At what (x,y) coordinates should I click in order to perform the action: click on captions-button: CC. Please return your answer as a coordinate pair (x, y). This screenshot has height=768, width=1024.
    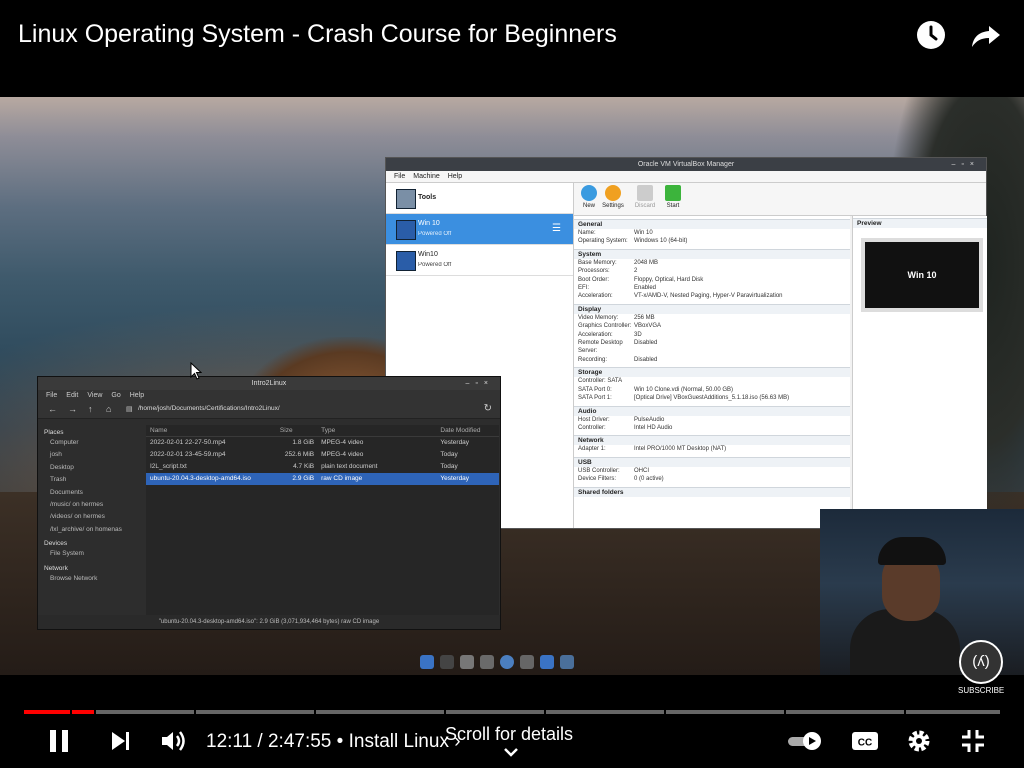
    Looking at the image, I should click on (865, 741).